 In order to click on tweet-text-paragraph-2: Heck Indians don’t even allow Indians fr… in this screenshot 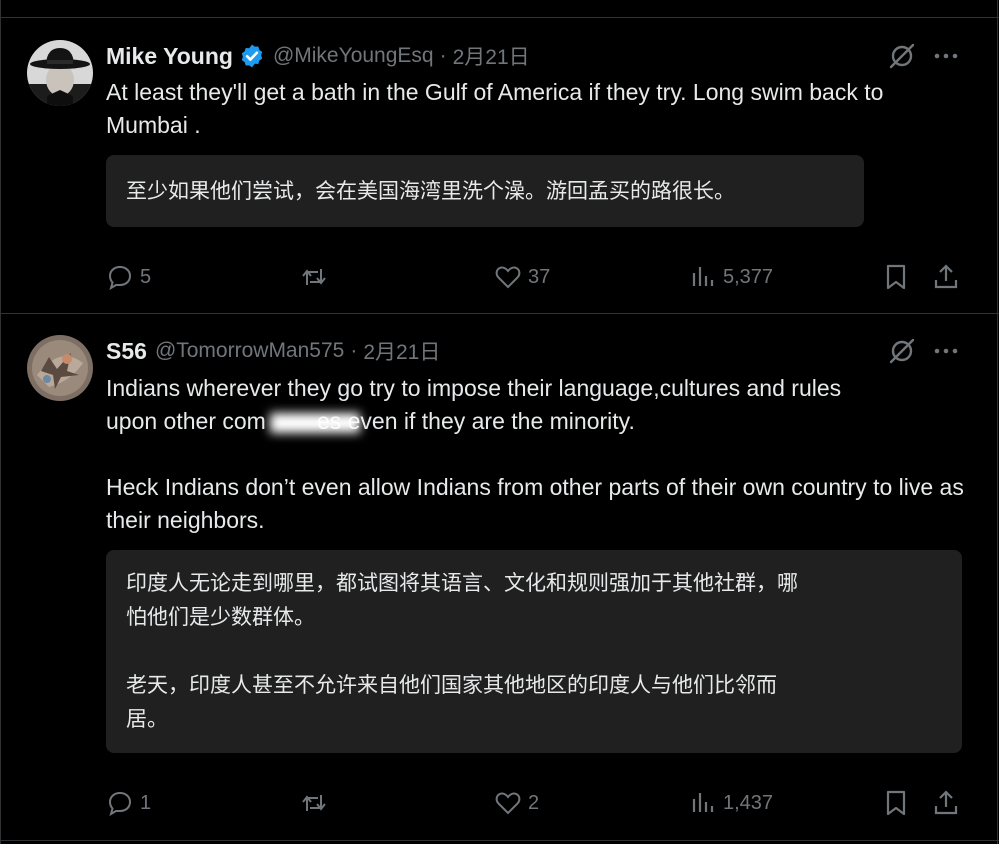, I will do `click(538, 503)`.